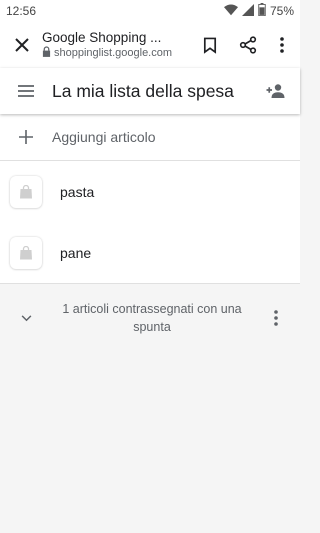 The image size is (320, 533). What do you see at coordinates (150, 191) in the screenshot?
I see `list-item: pasta` at bounding box center [150, 191].